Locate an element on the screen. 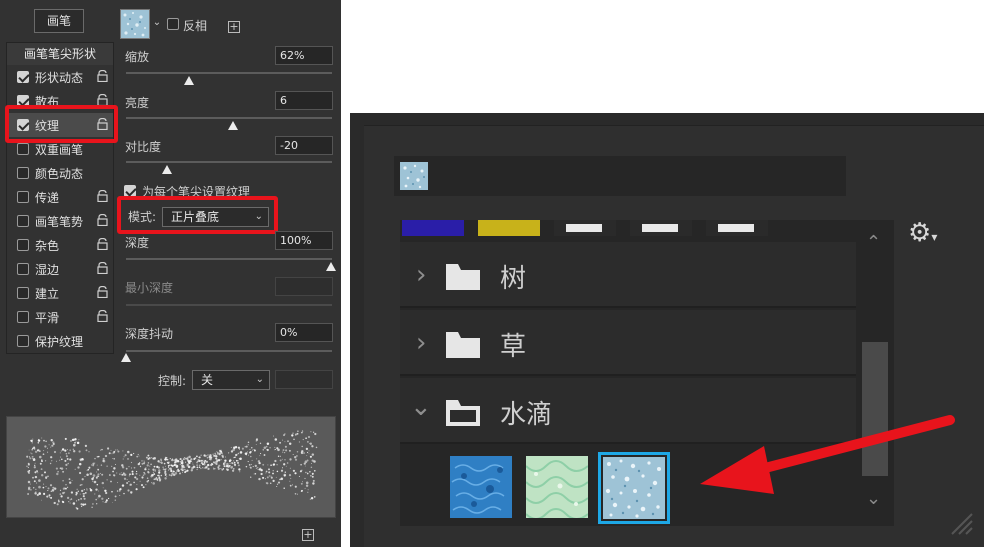 Image resolution: width=984 pixels, height=547 pixels. brush-option-item: 建立 is located at coordinates (60, 293).